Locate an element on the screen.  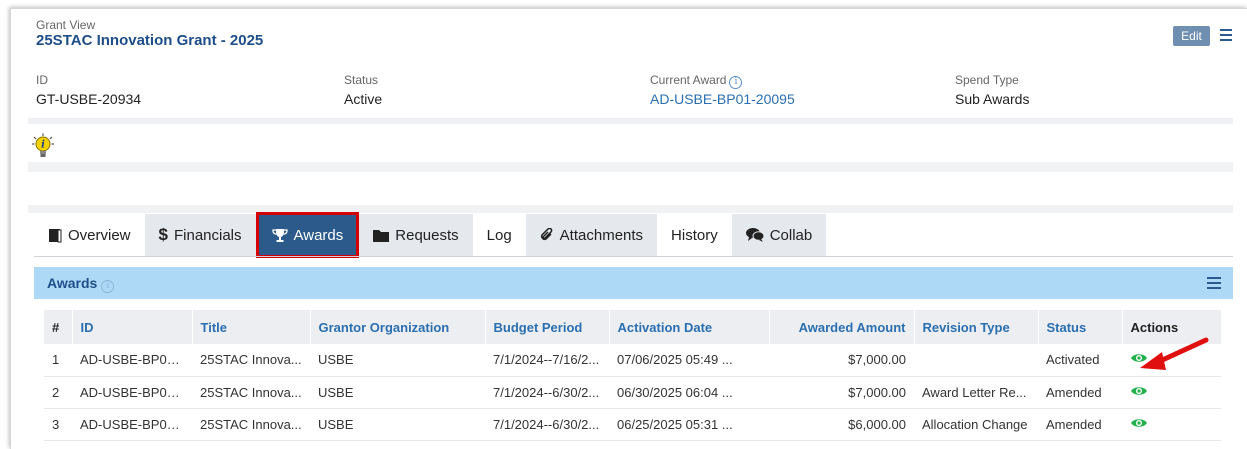
page-title: 25STAC Innovation Grant - 2025 is located at coordinates (150, 40).